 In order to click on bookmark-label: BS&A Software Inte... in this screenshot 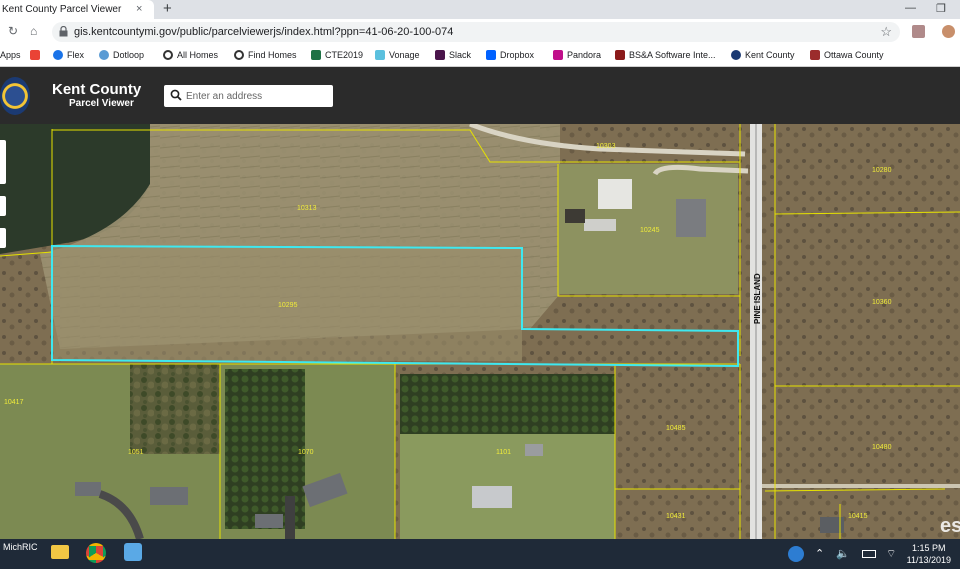, I will do `click(672, 55)`.